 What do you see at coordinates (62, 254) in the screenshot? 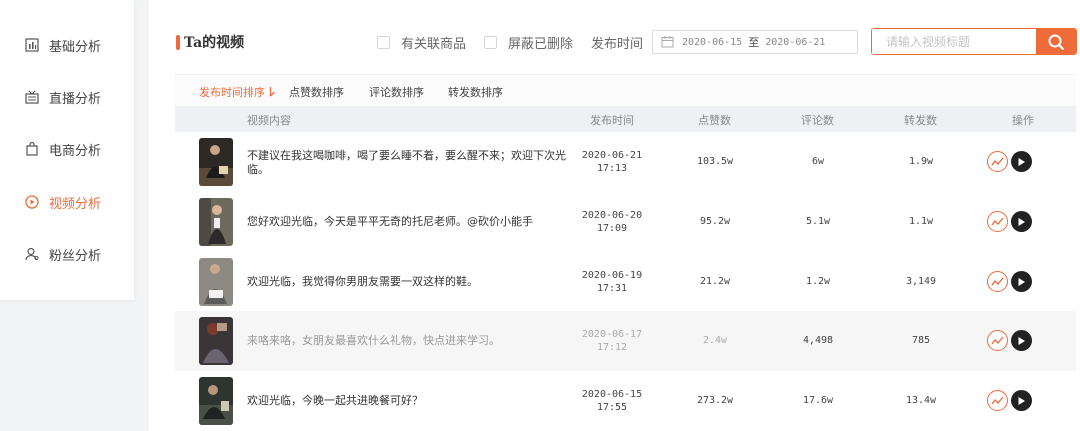
I see `sidebar-item-fans: 粉丝分析` at bounding box center [62, 254].